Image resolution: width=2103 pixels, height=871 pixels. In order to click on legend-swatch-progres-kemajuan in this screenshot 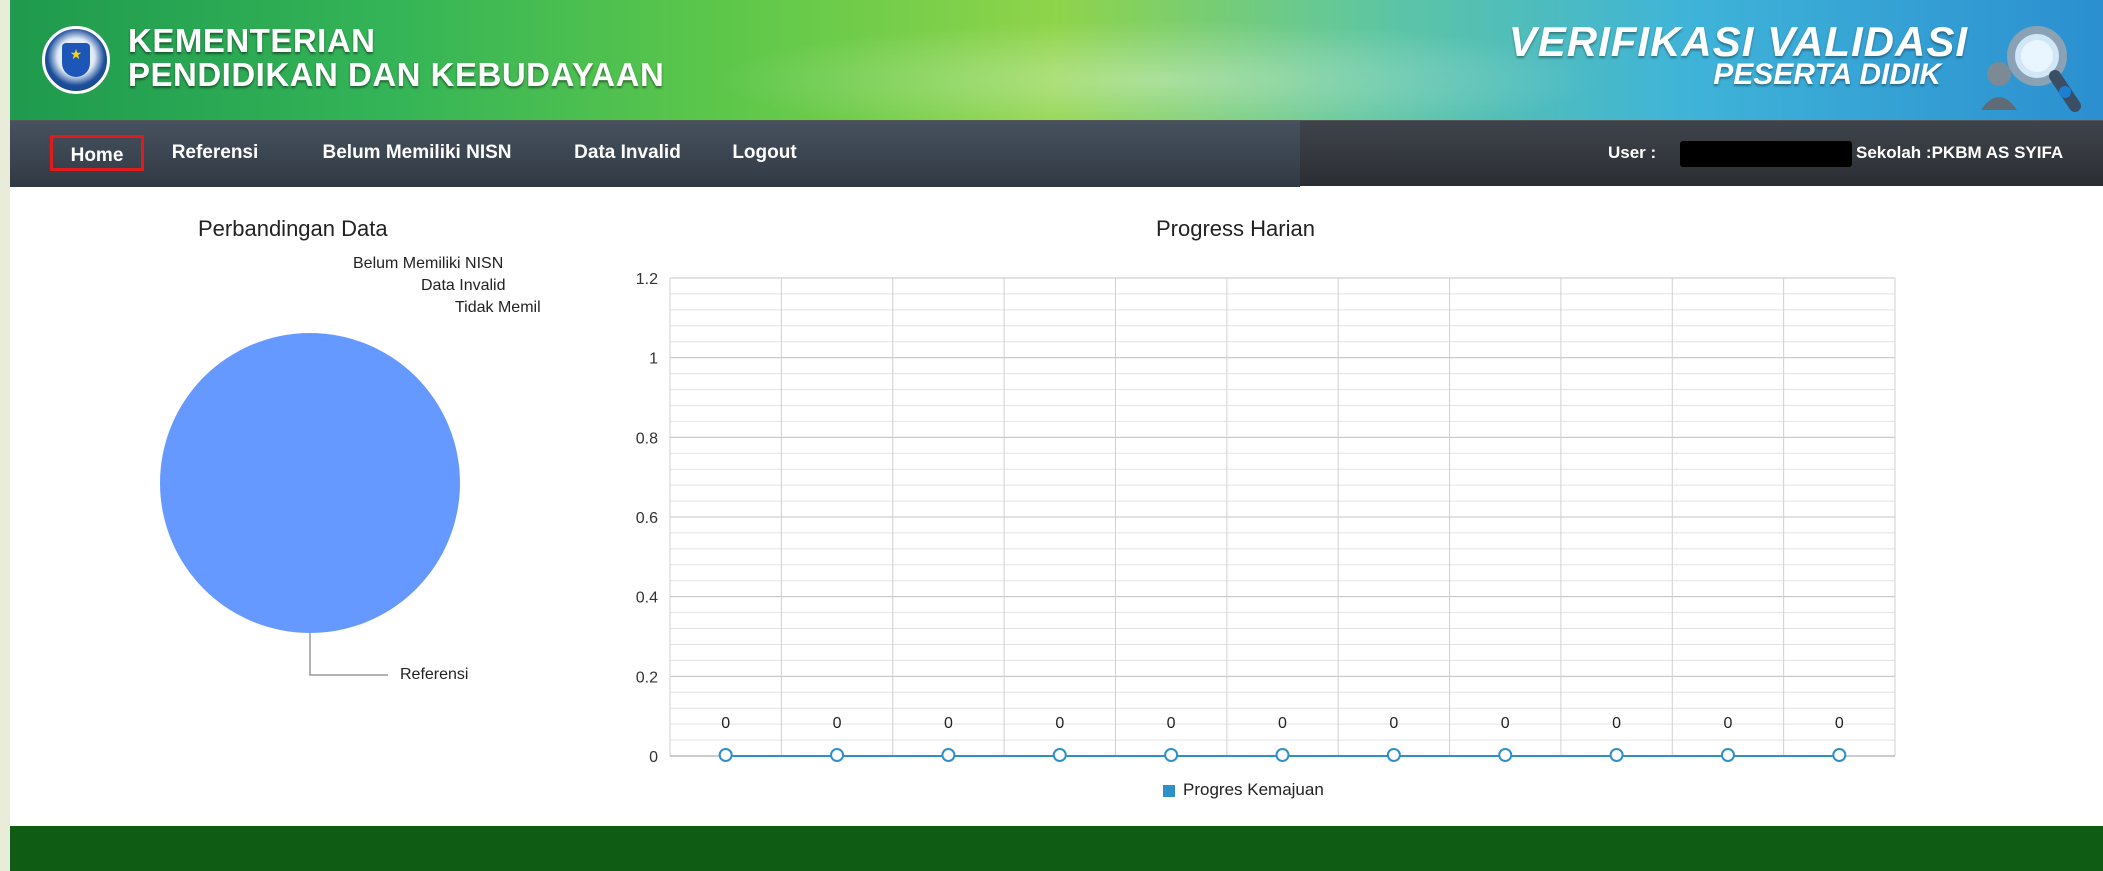, I will do `click(1169, 791)`.